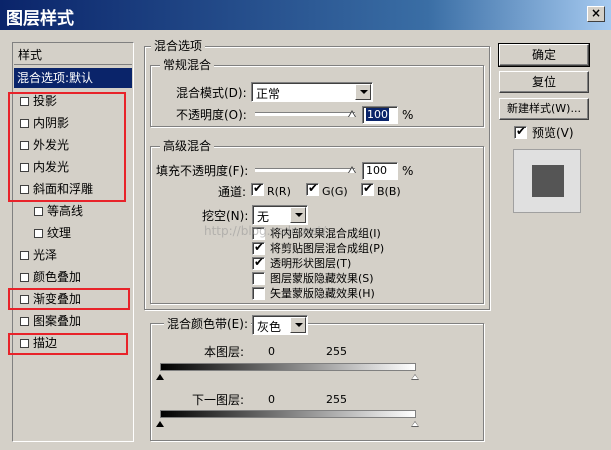  I want to click on style-item-bevel-emboss: 斜面和浮雕, so click(73, 189).